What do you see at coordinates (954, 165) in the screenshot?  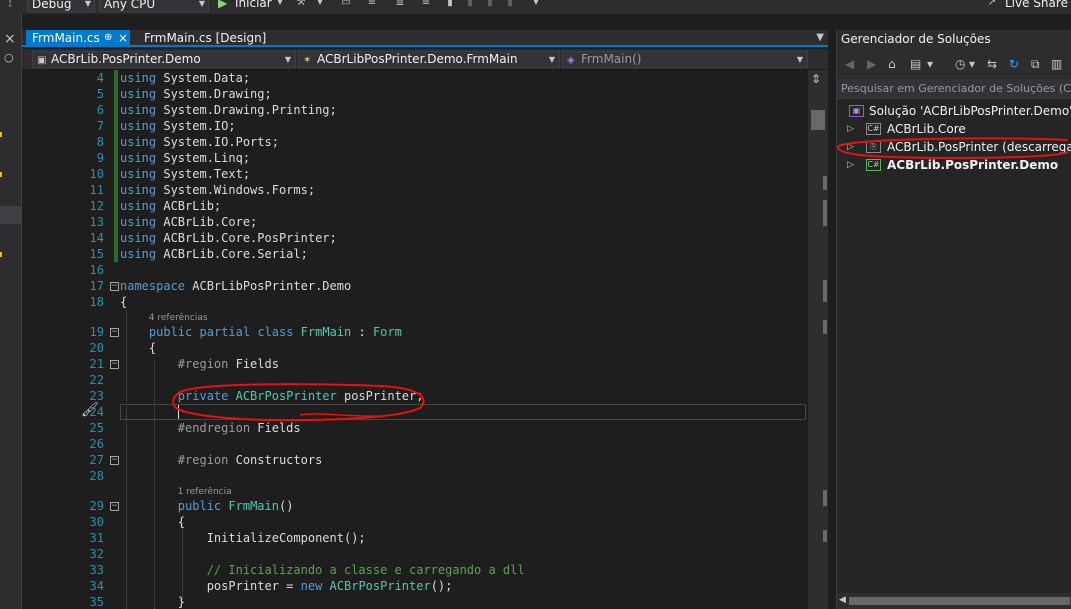 I see `tree-item-acbrlib-posprinter-demo: ▷ C# ACBrLib.PosPrinter.Demo` at bounding box center [954, 165].